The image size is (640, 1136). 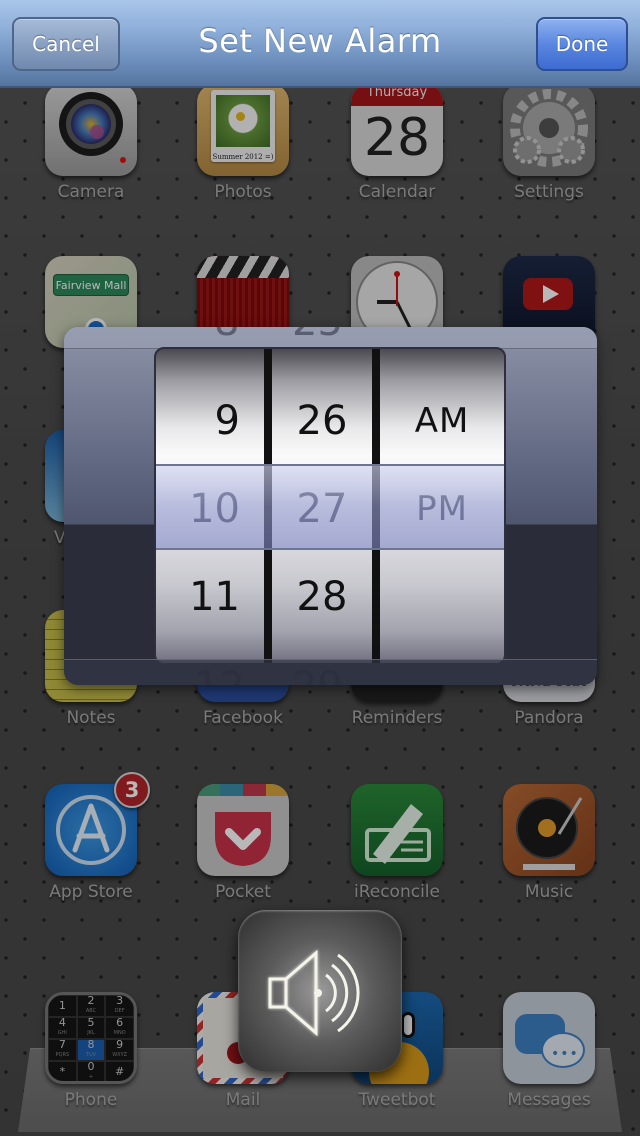 I want to click on keypad-letters: +, so click(x=91, y=1077).